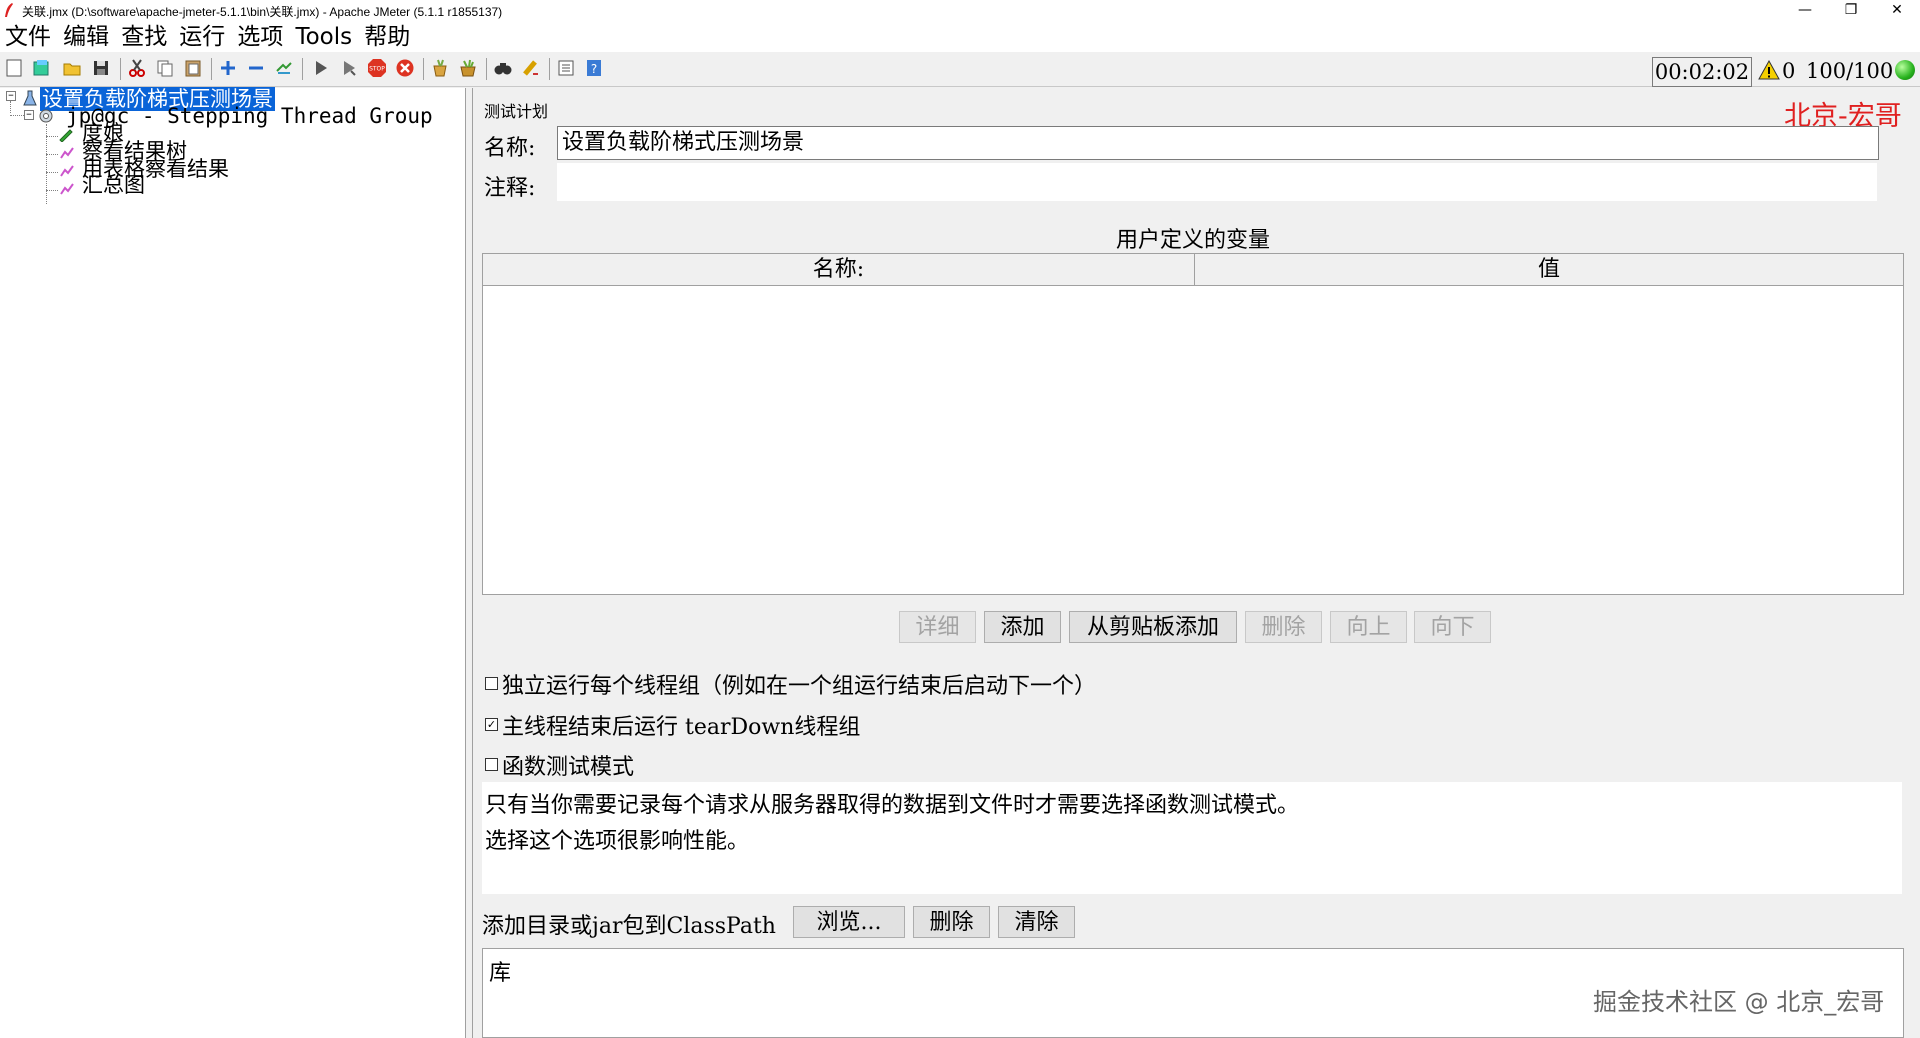 The height and width of the screenshot is (1038, 1920). I want to click on menu-tools: Tools, so click(323, 37).